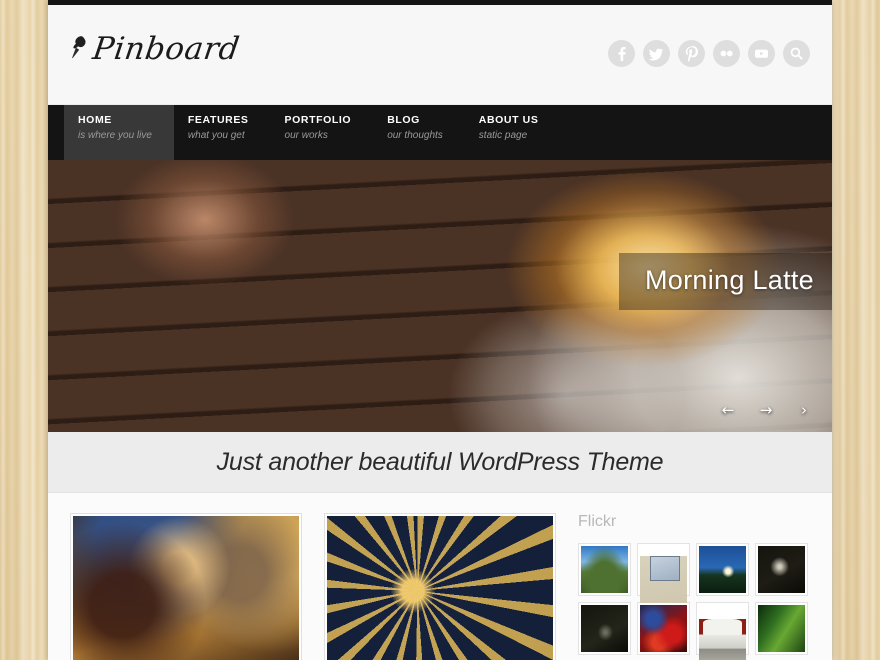 Image resolution: width=880 pixels, height=660 pixels. Describe the element at coordinates (621, 53) in the screenshot. I see `facebook-icon` at that location.